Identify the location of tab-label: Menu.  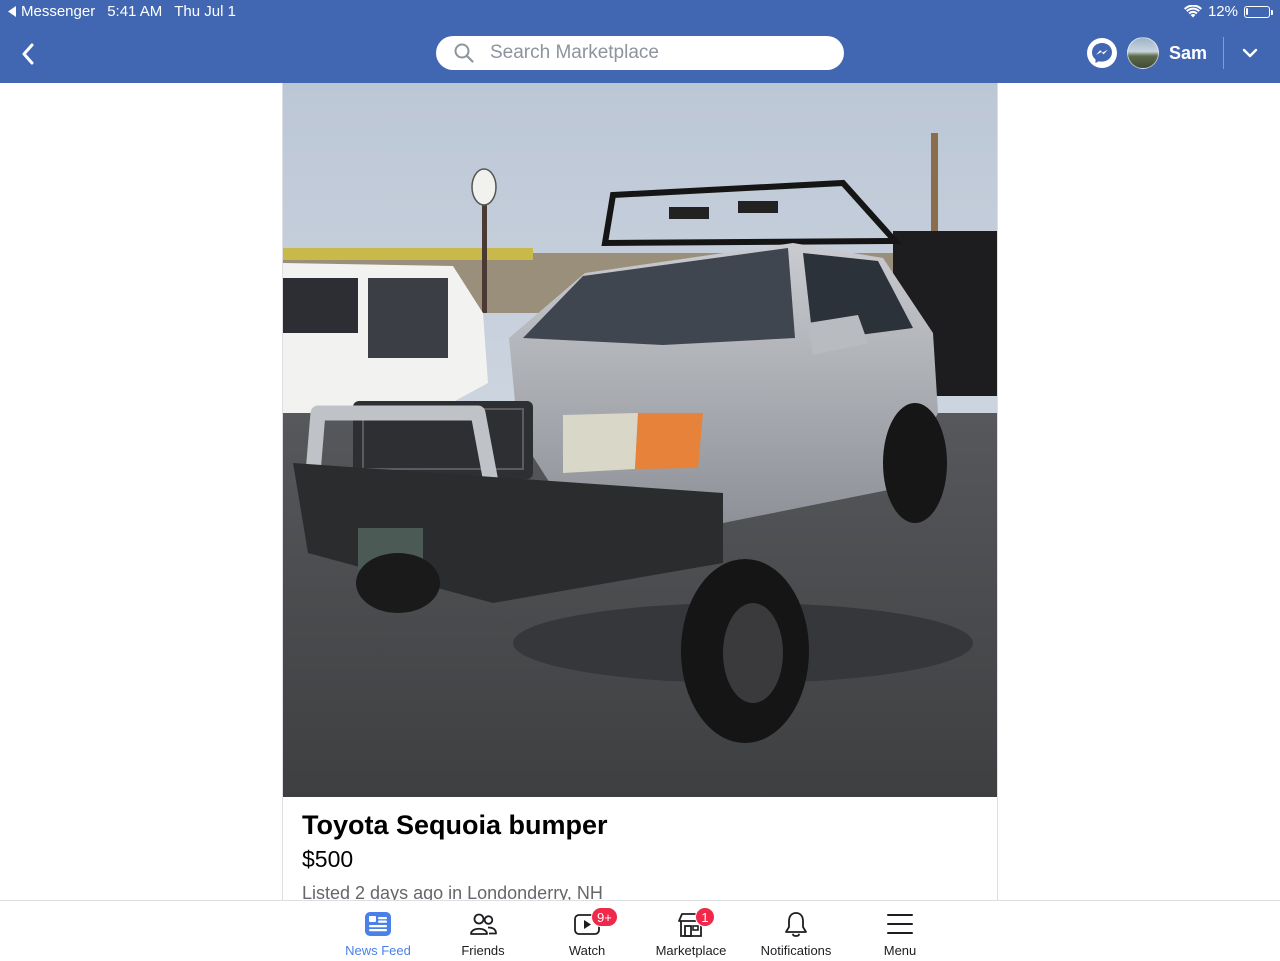
(900, 950).